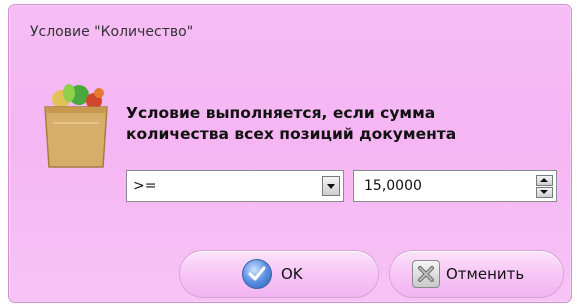 The width and height of the screenshot is (579, 307). Describe the element at coordinates (112, 32) in the screenshot. I see `dialog-title: Условие "Количество"` at that location.